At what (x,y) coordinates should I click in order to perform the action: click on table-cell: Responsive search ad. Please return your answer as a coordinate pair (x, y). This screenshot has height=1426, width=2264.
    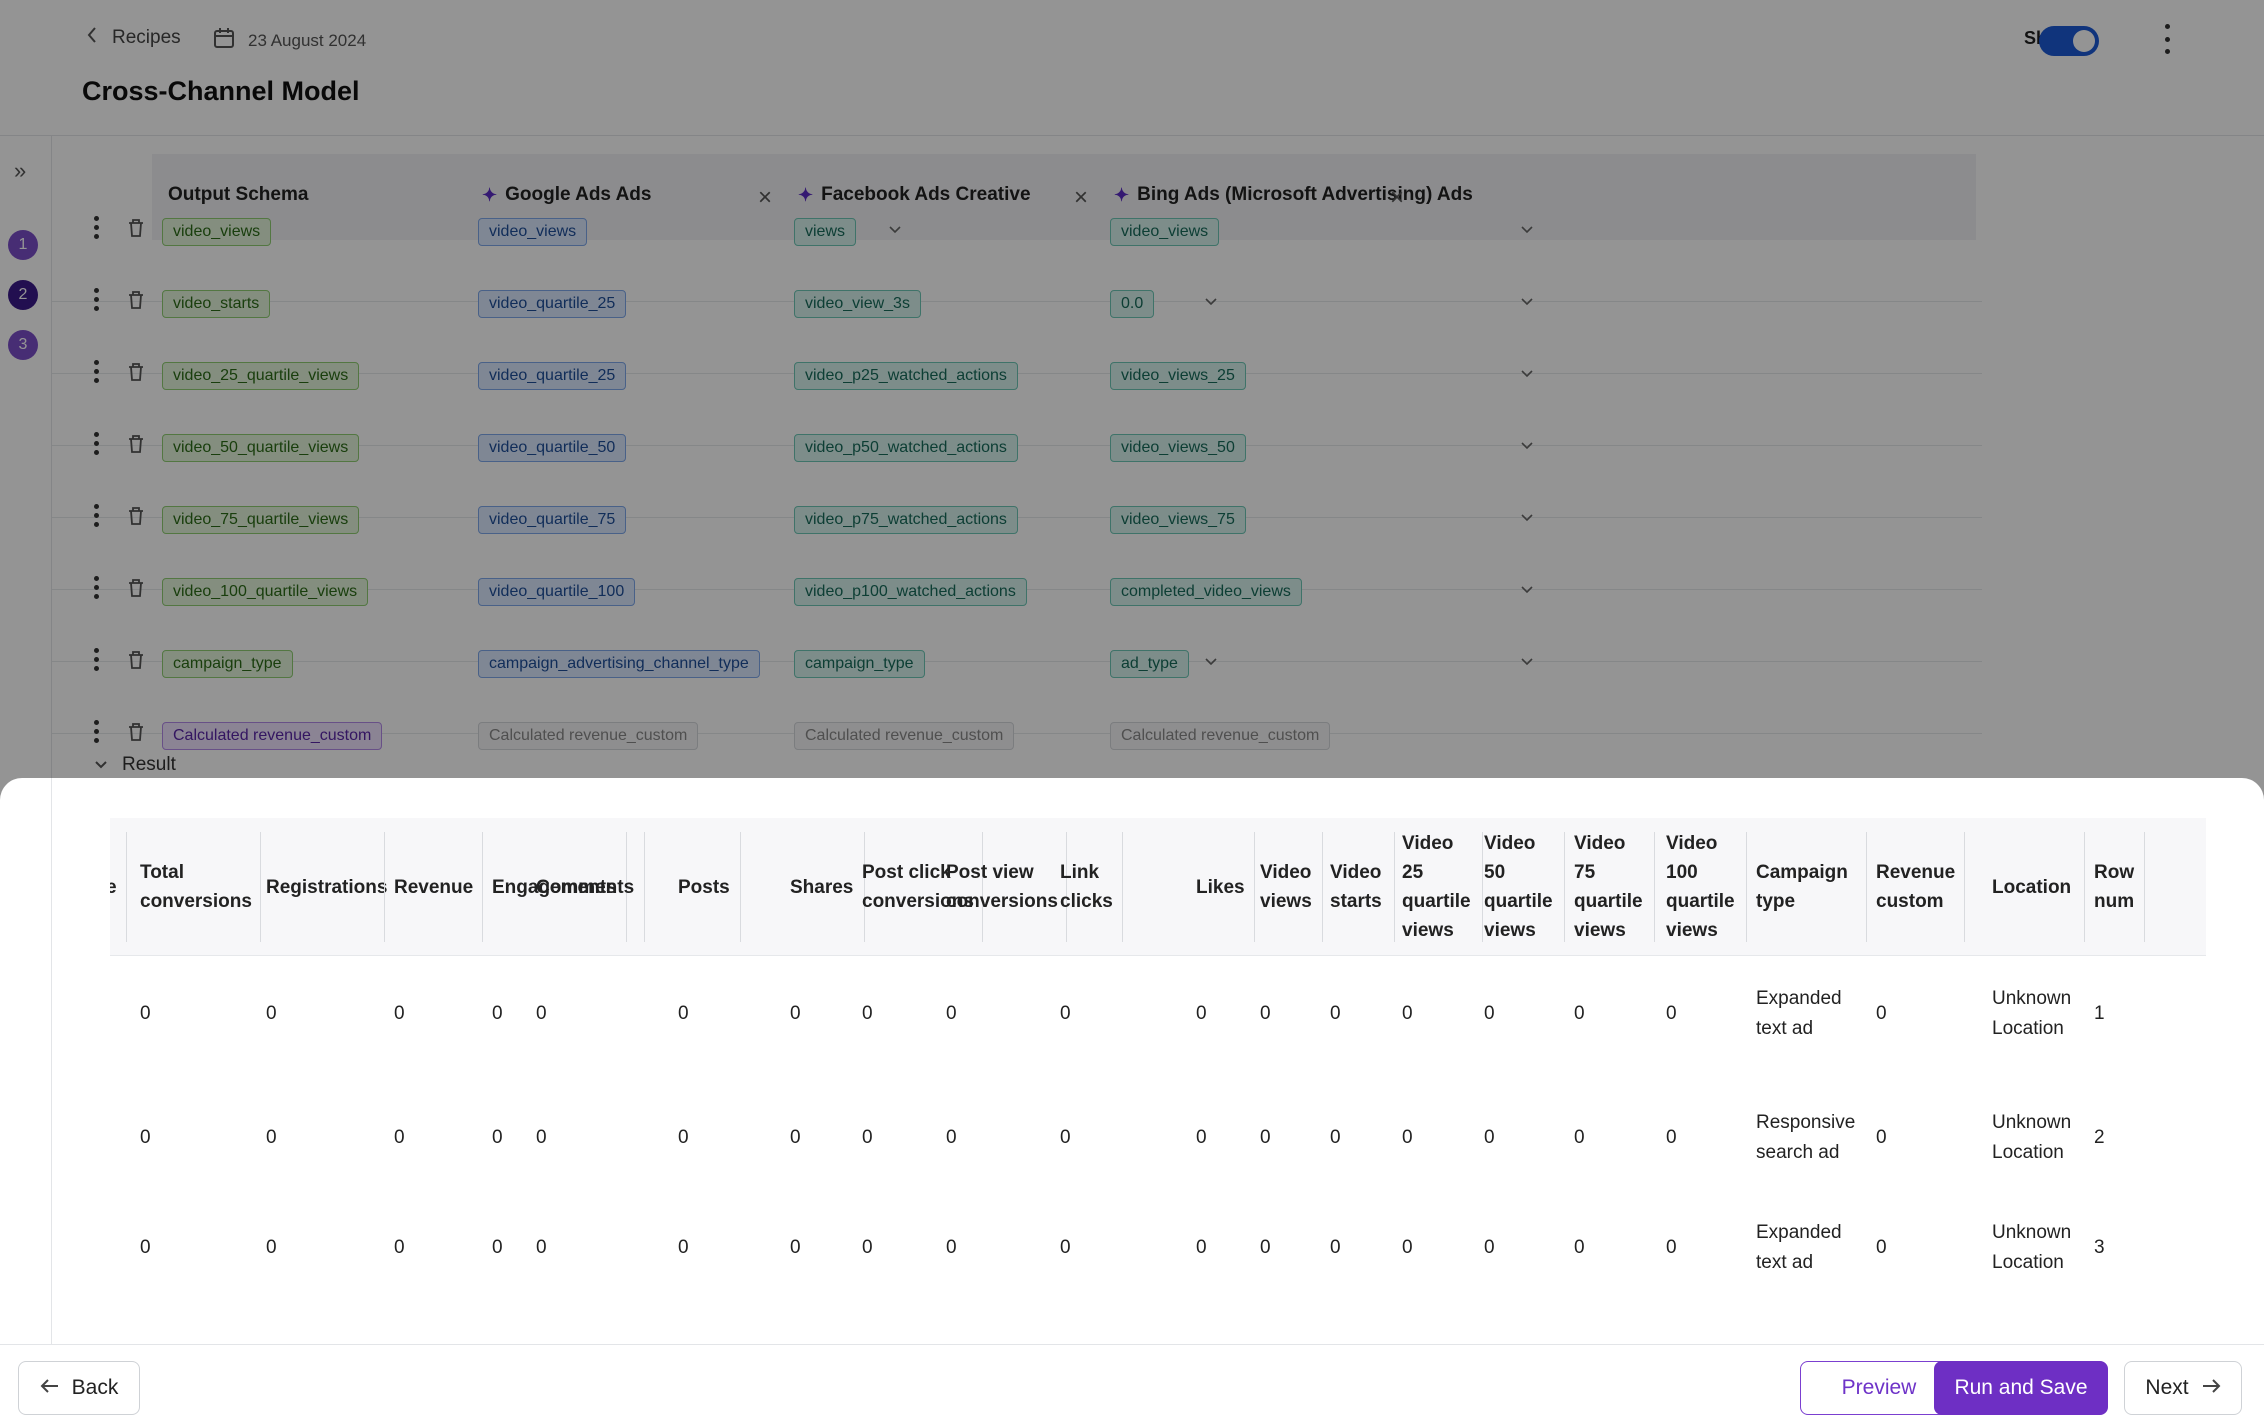
    Looking at the image, I should click on (1806, 1137).